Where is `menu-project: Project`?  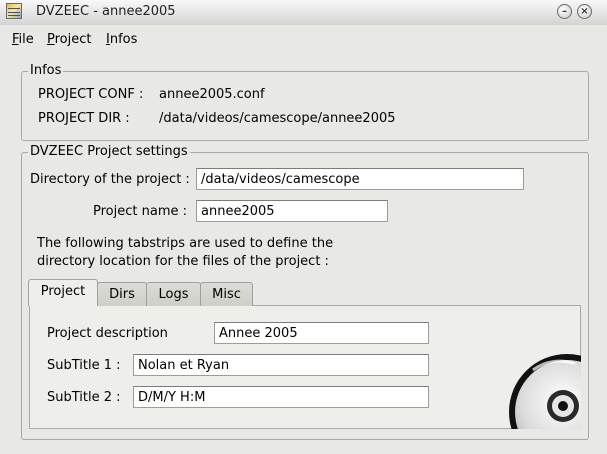 menu-project: Project is located at coordinates (69, 39).